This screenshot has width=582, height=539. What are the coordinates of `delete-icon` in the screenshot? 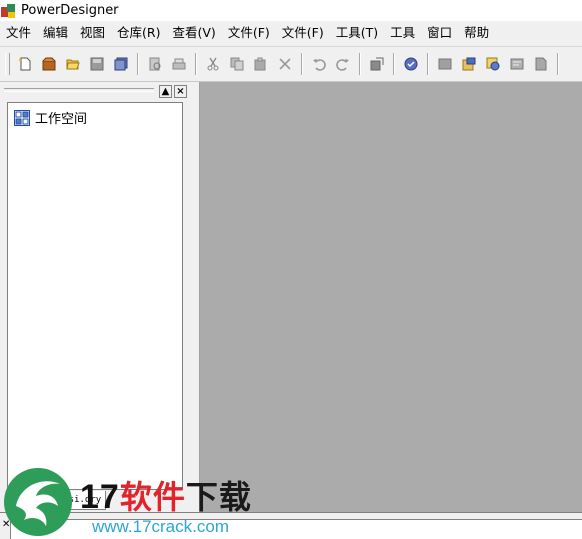 It's located at (285, 64).